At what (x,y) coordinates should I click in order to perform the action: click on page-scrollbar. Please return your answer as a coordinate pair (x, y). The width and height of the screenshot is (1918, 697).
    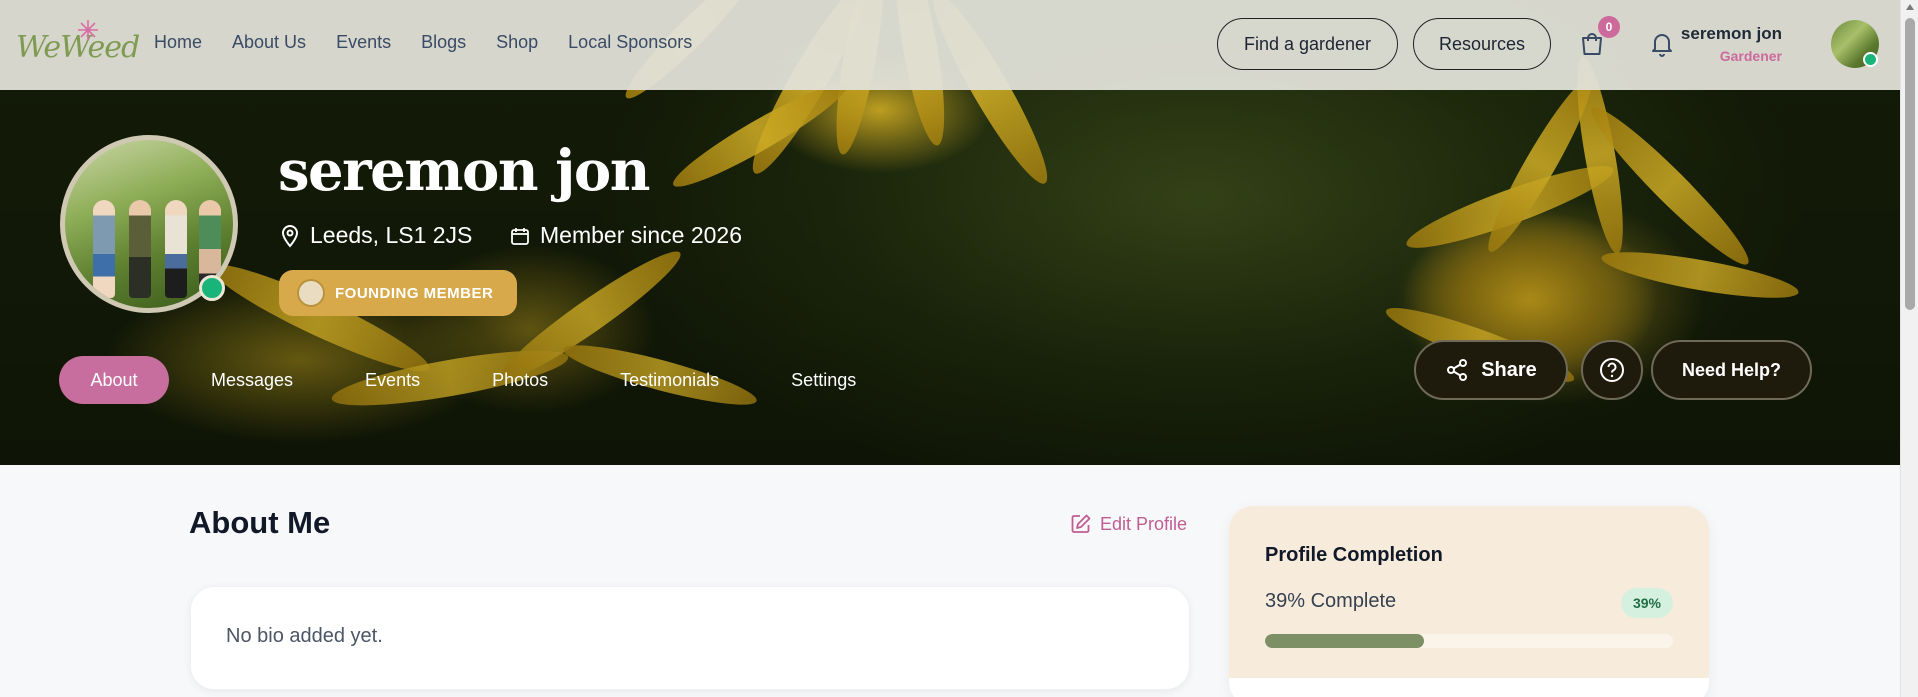
    Looking at the image, I should click on (1909, 348).